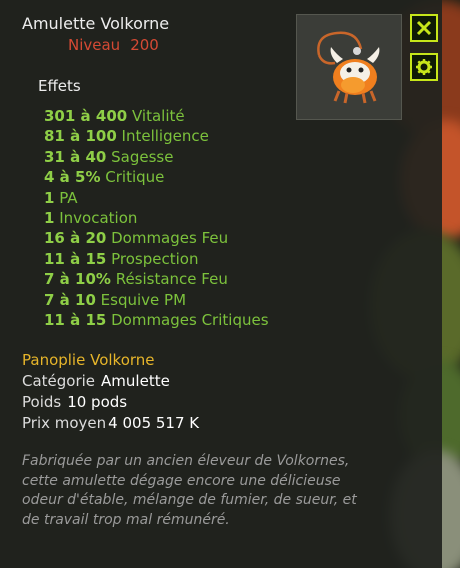  What do you see at coordinates (104, 177) in the screenshot?
I see `effect-line: 4 à 5% Critique` at bounding box center [104, 177].